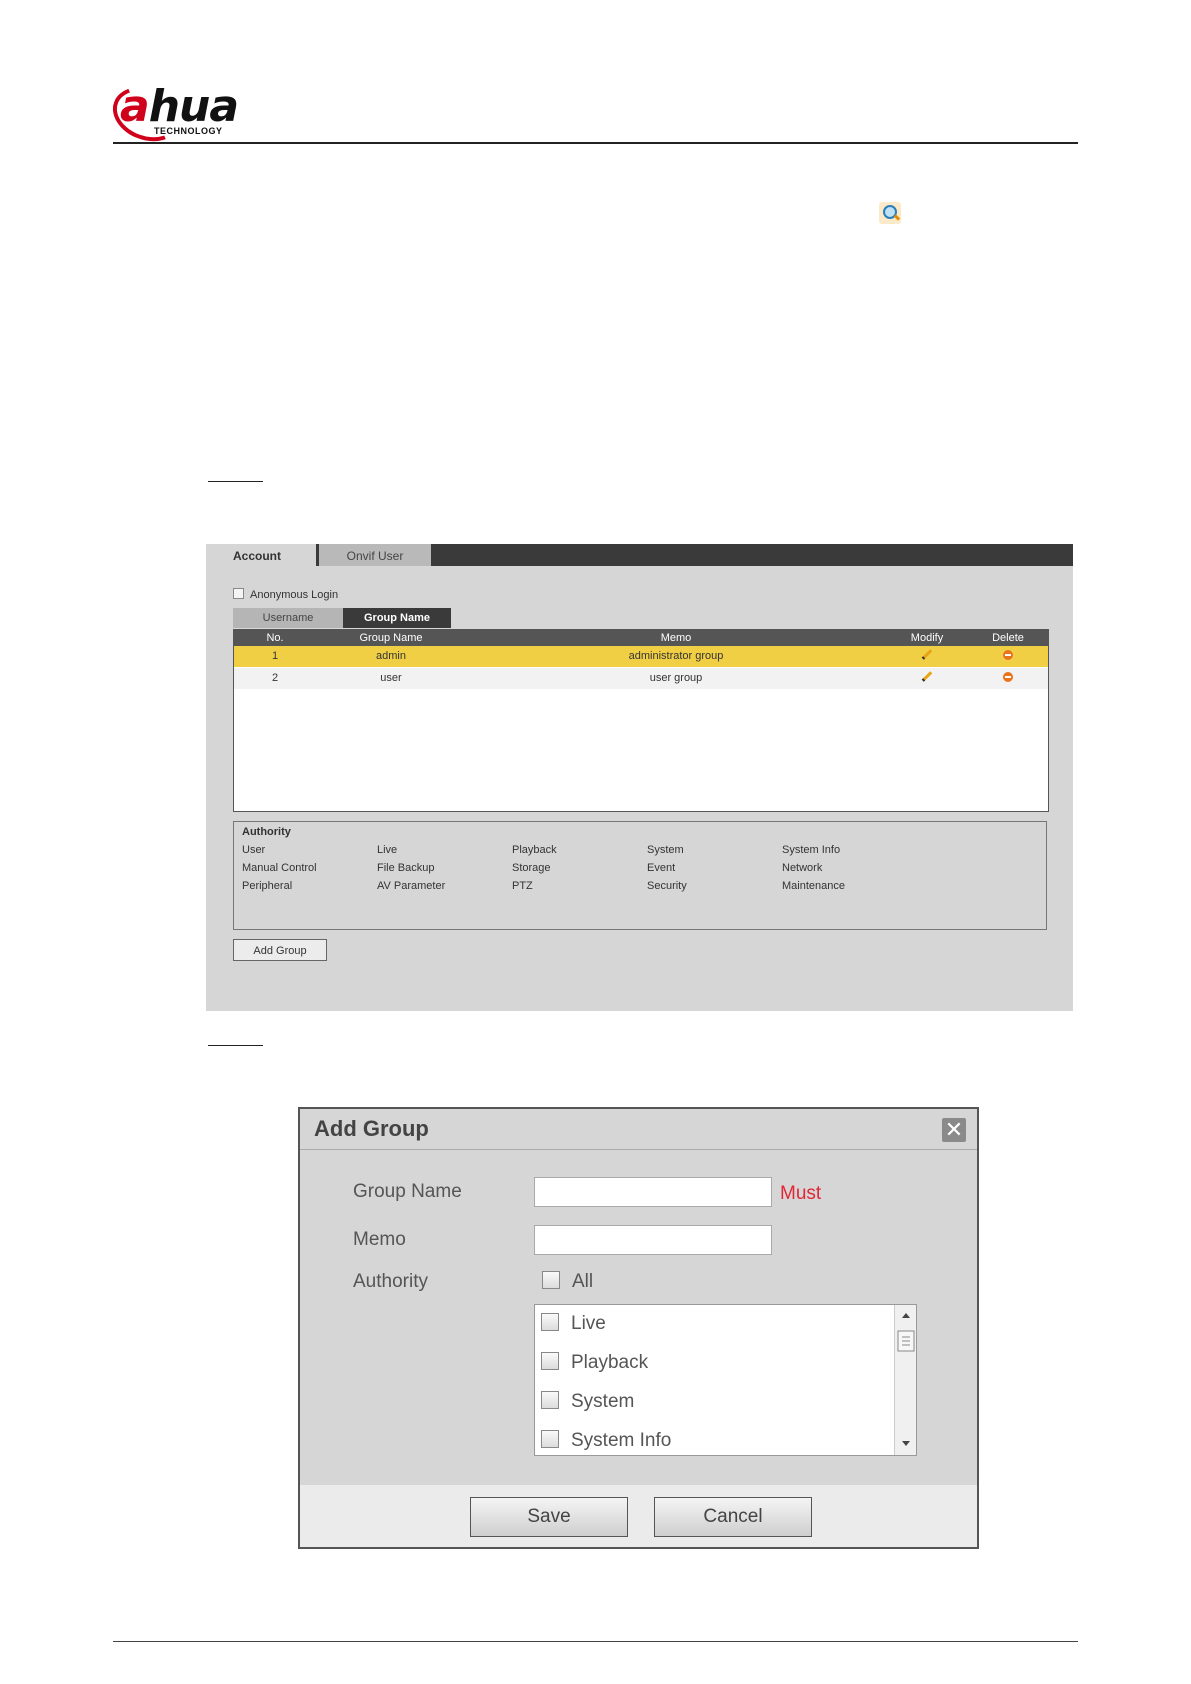 The height and width of the screenshot is (1684, 1191). I want to click on authority-item: Live, so click(387, 850).